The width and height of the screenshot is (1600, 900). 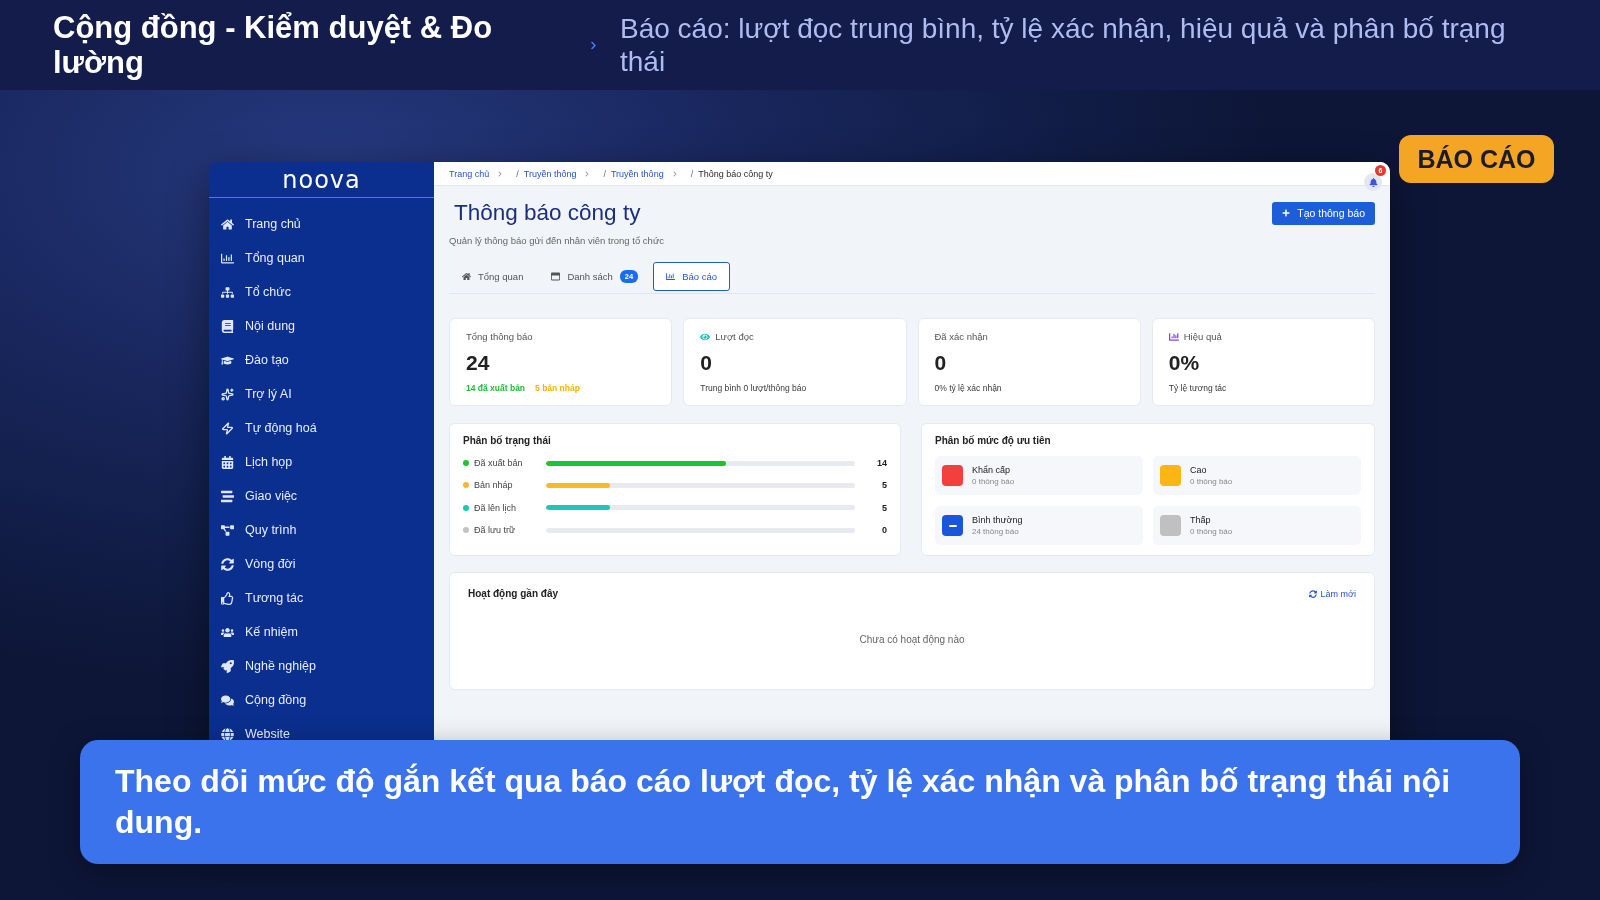 I want to click on card-title: Phân bố mức độ ưu tiên, so click(x=993, y=441).